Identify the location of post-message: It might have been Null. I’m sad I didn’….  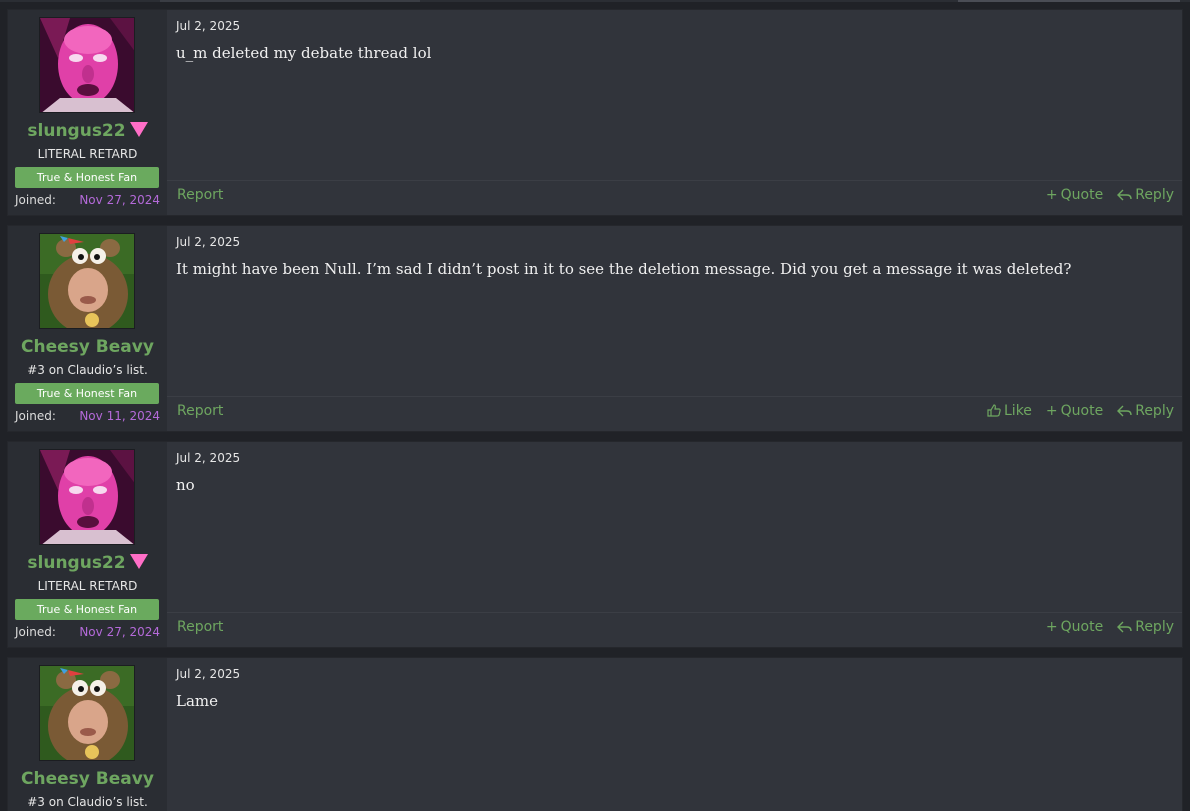
(624, 269).